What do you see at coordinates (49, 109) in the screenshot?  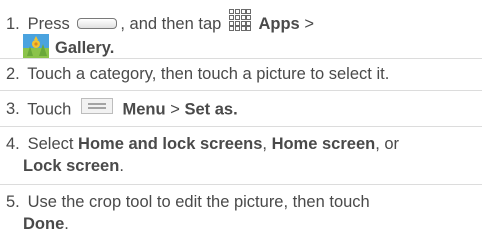 I see `step-text: Touch` at bounding box center [49, 109].